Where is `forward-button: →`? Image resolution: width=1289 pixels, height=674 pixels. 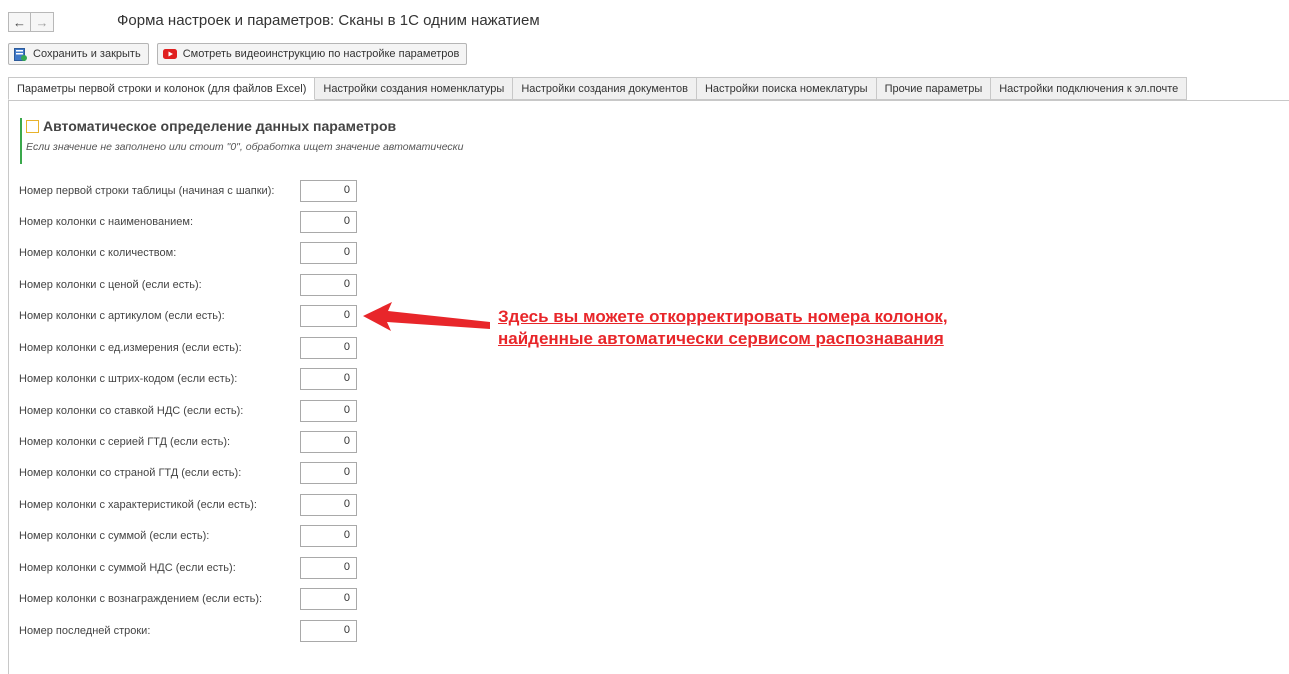
forward-button: → is located at coordinates (42, 22).